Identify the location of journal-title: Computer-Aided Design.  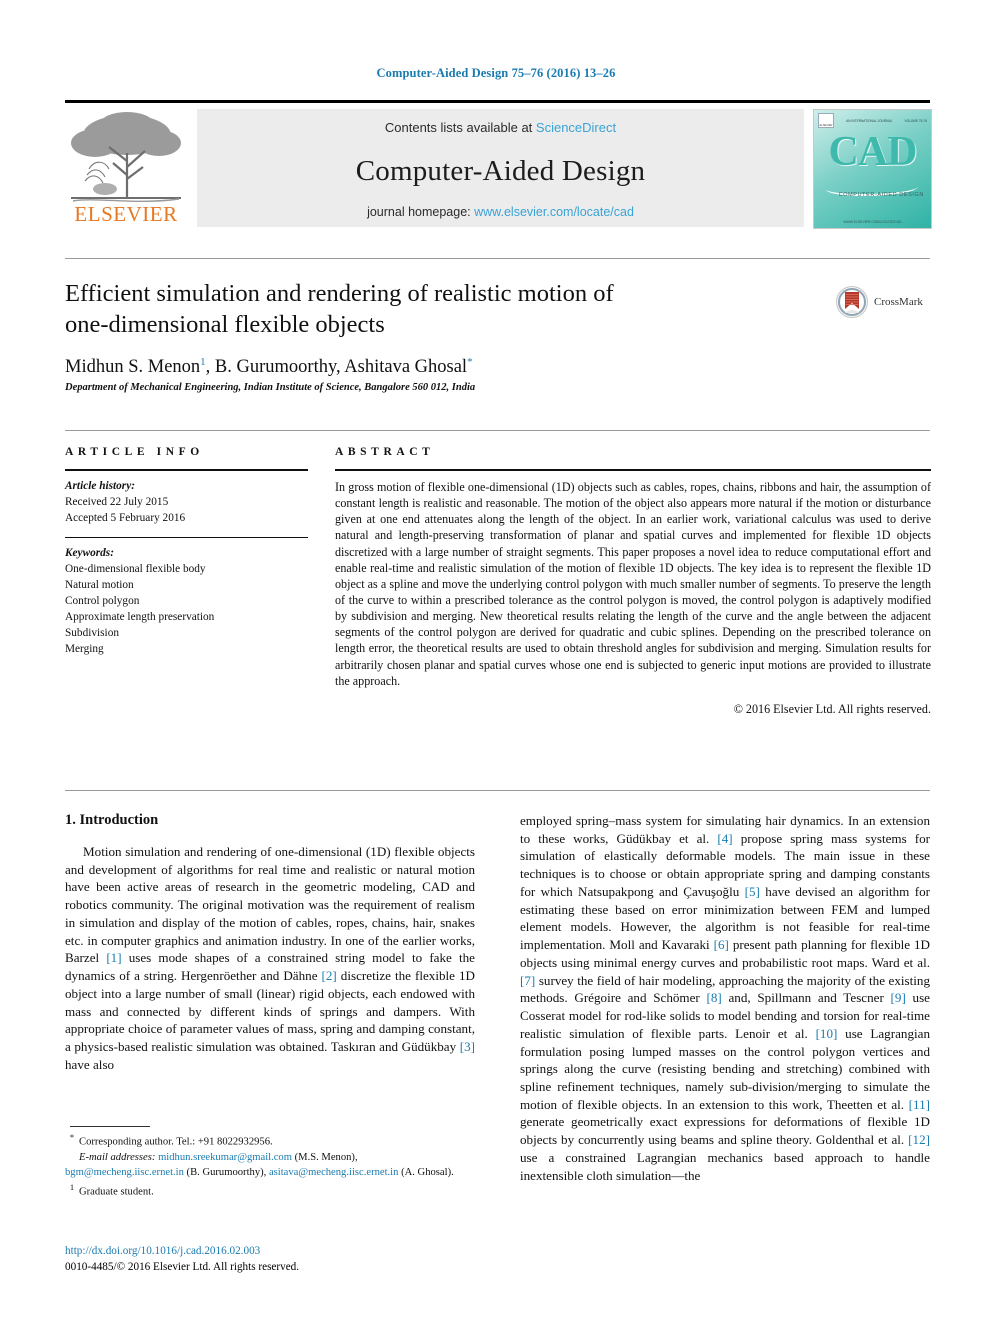
(500, 171).